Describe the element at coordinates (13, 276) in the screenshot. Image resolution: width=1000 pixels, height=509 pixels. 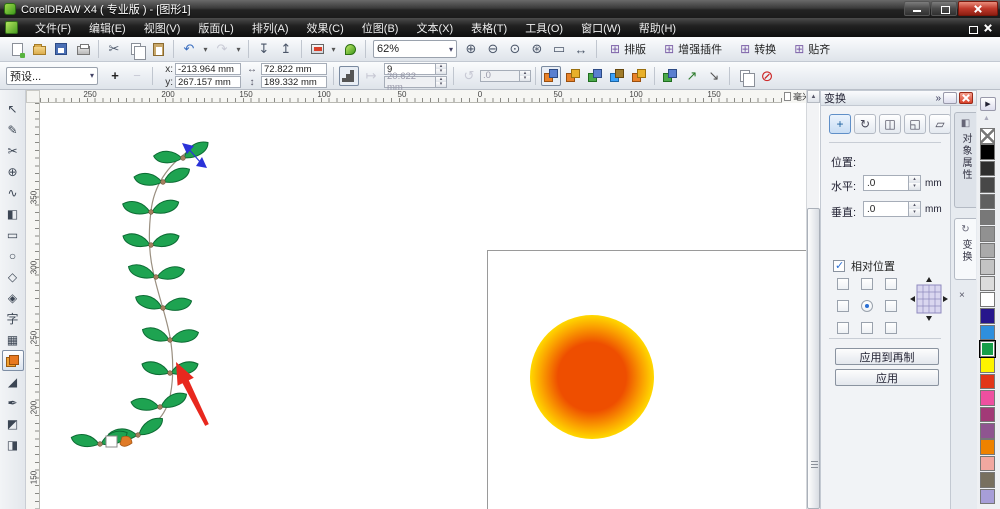
I see `polygon-tool: ◇` at that location.